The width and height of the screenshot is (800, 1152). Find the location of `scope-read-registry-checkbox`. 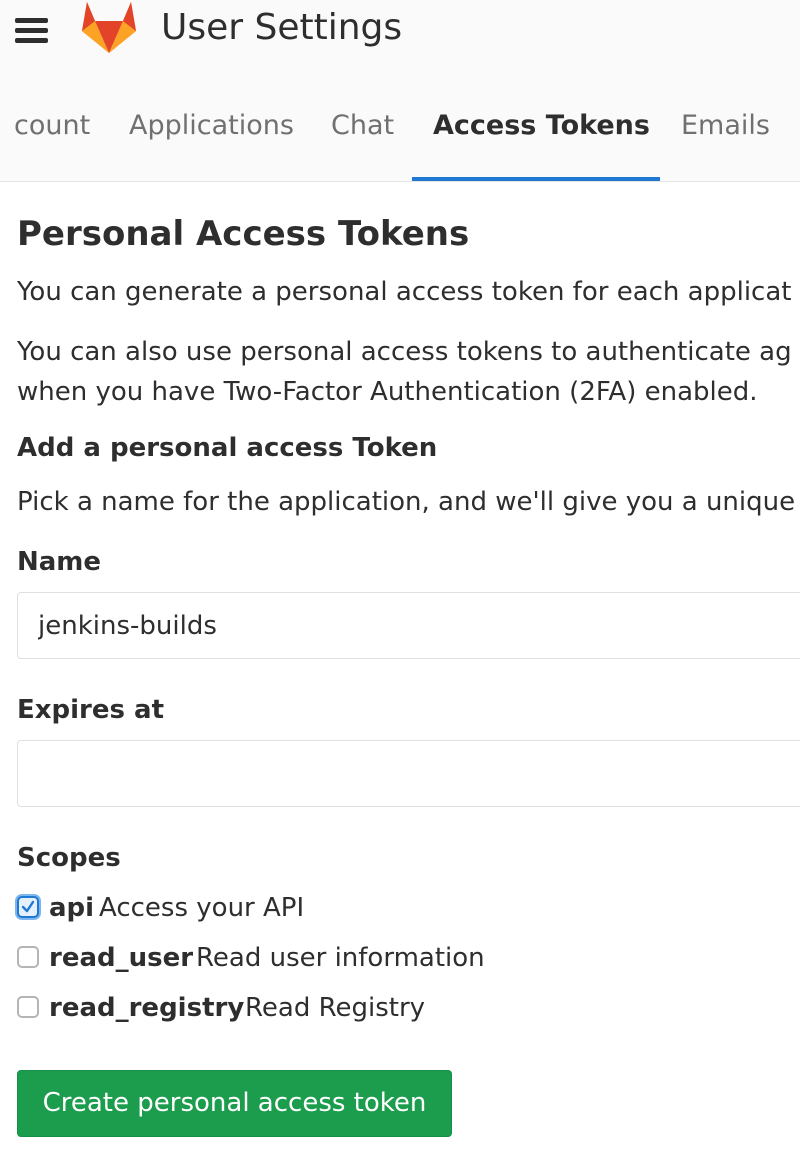

scope-read-registry-checkbox is located at coordinates (28, 1007).